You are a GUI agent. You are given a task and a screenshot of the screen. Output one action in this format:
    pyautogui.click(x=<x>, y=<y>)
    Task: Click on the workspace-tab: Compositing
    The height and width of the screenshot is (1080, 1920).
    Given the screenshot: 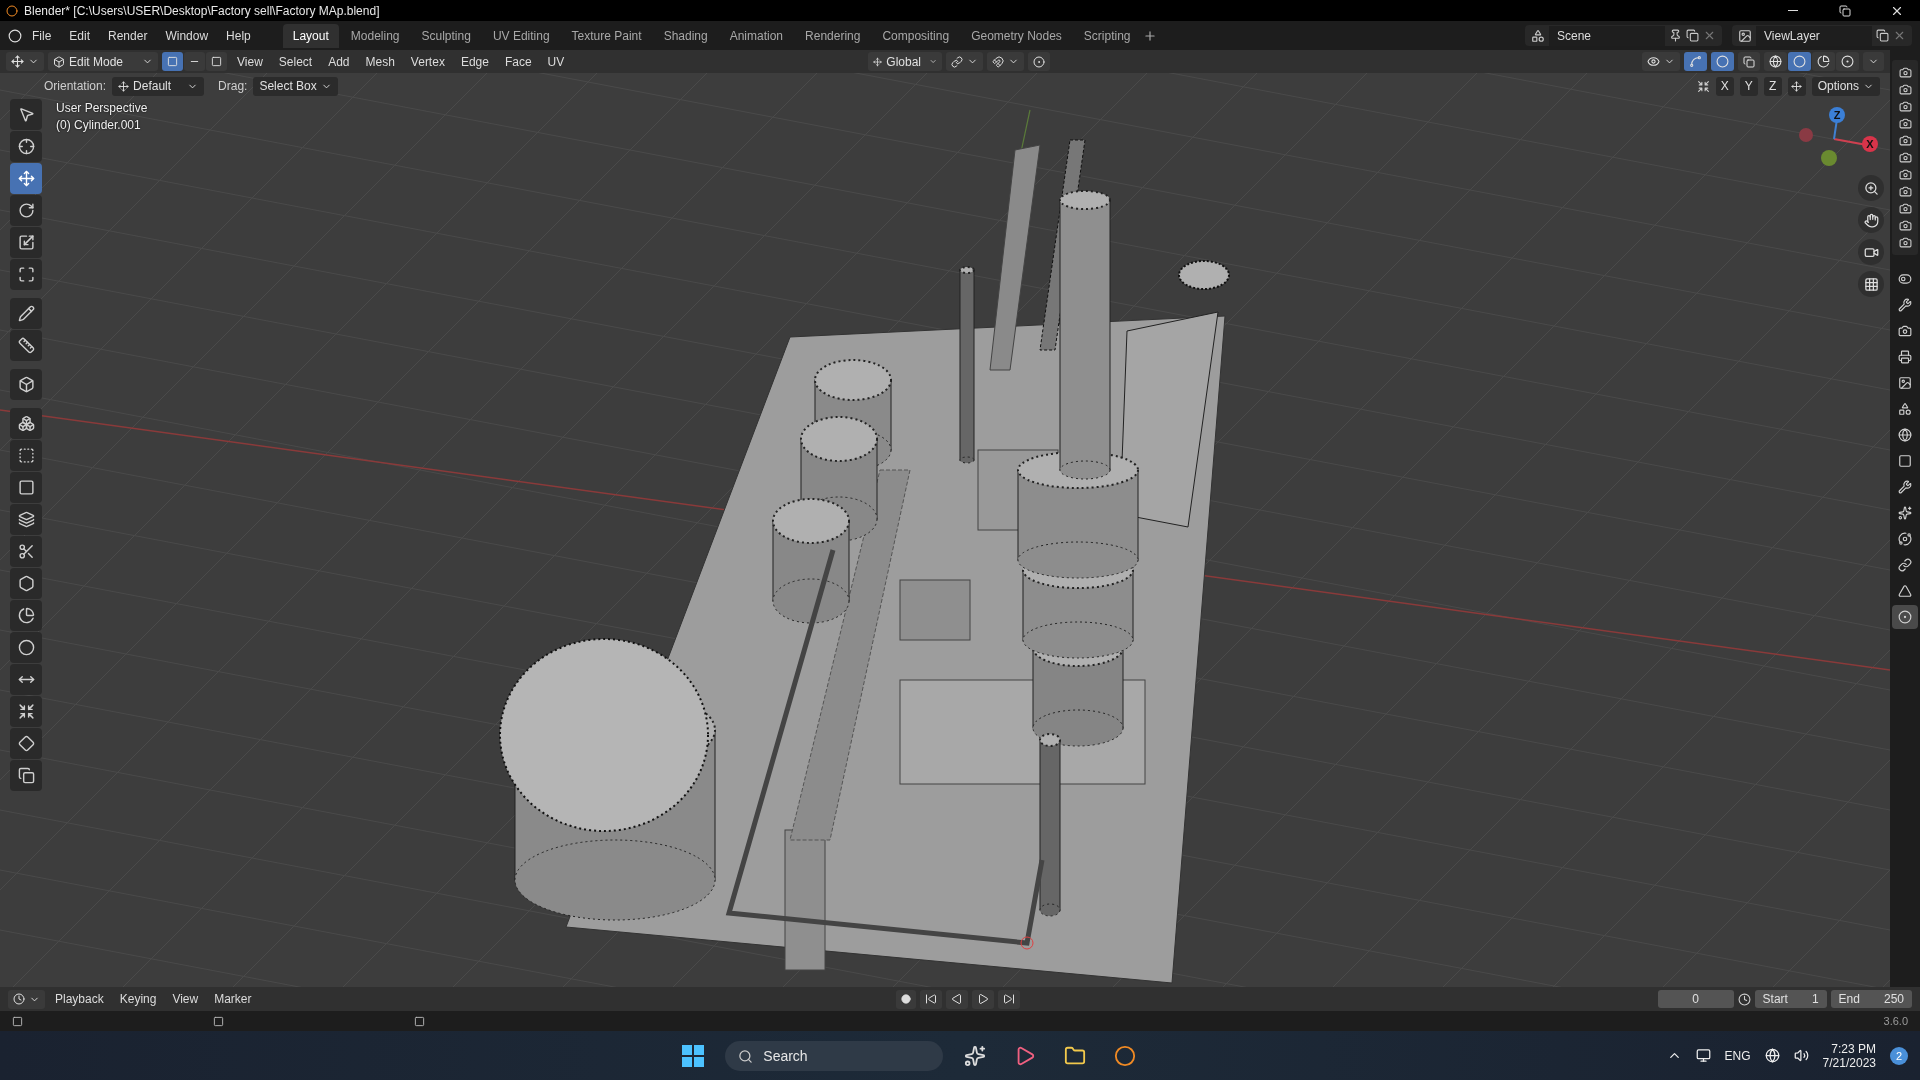 What is the action you would take?
    pyautogui.click(x=916, y=35)
    